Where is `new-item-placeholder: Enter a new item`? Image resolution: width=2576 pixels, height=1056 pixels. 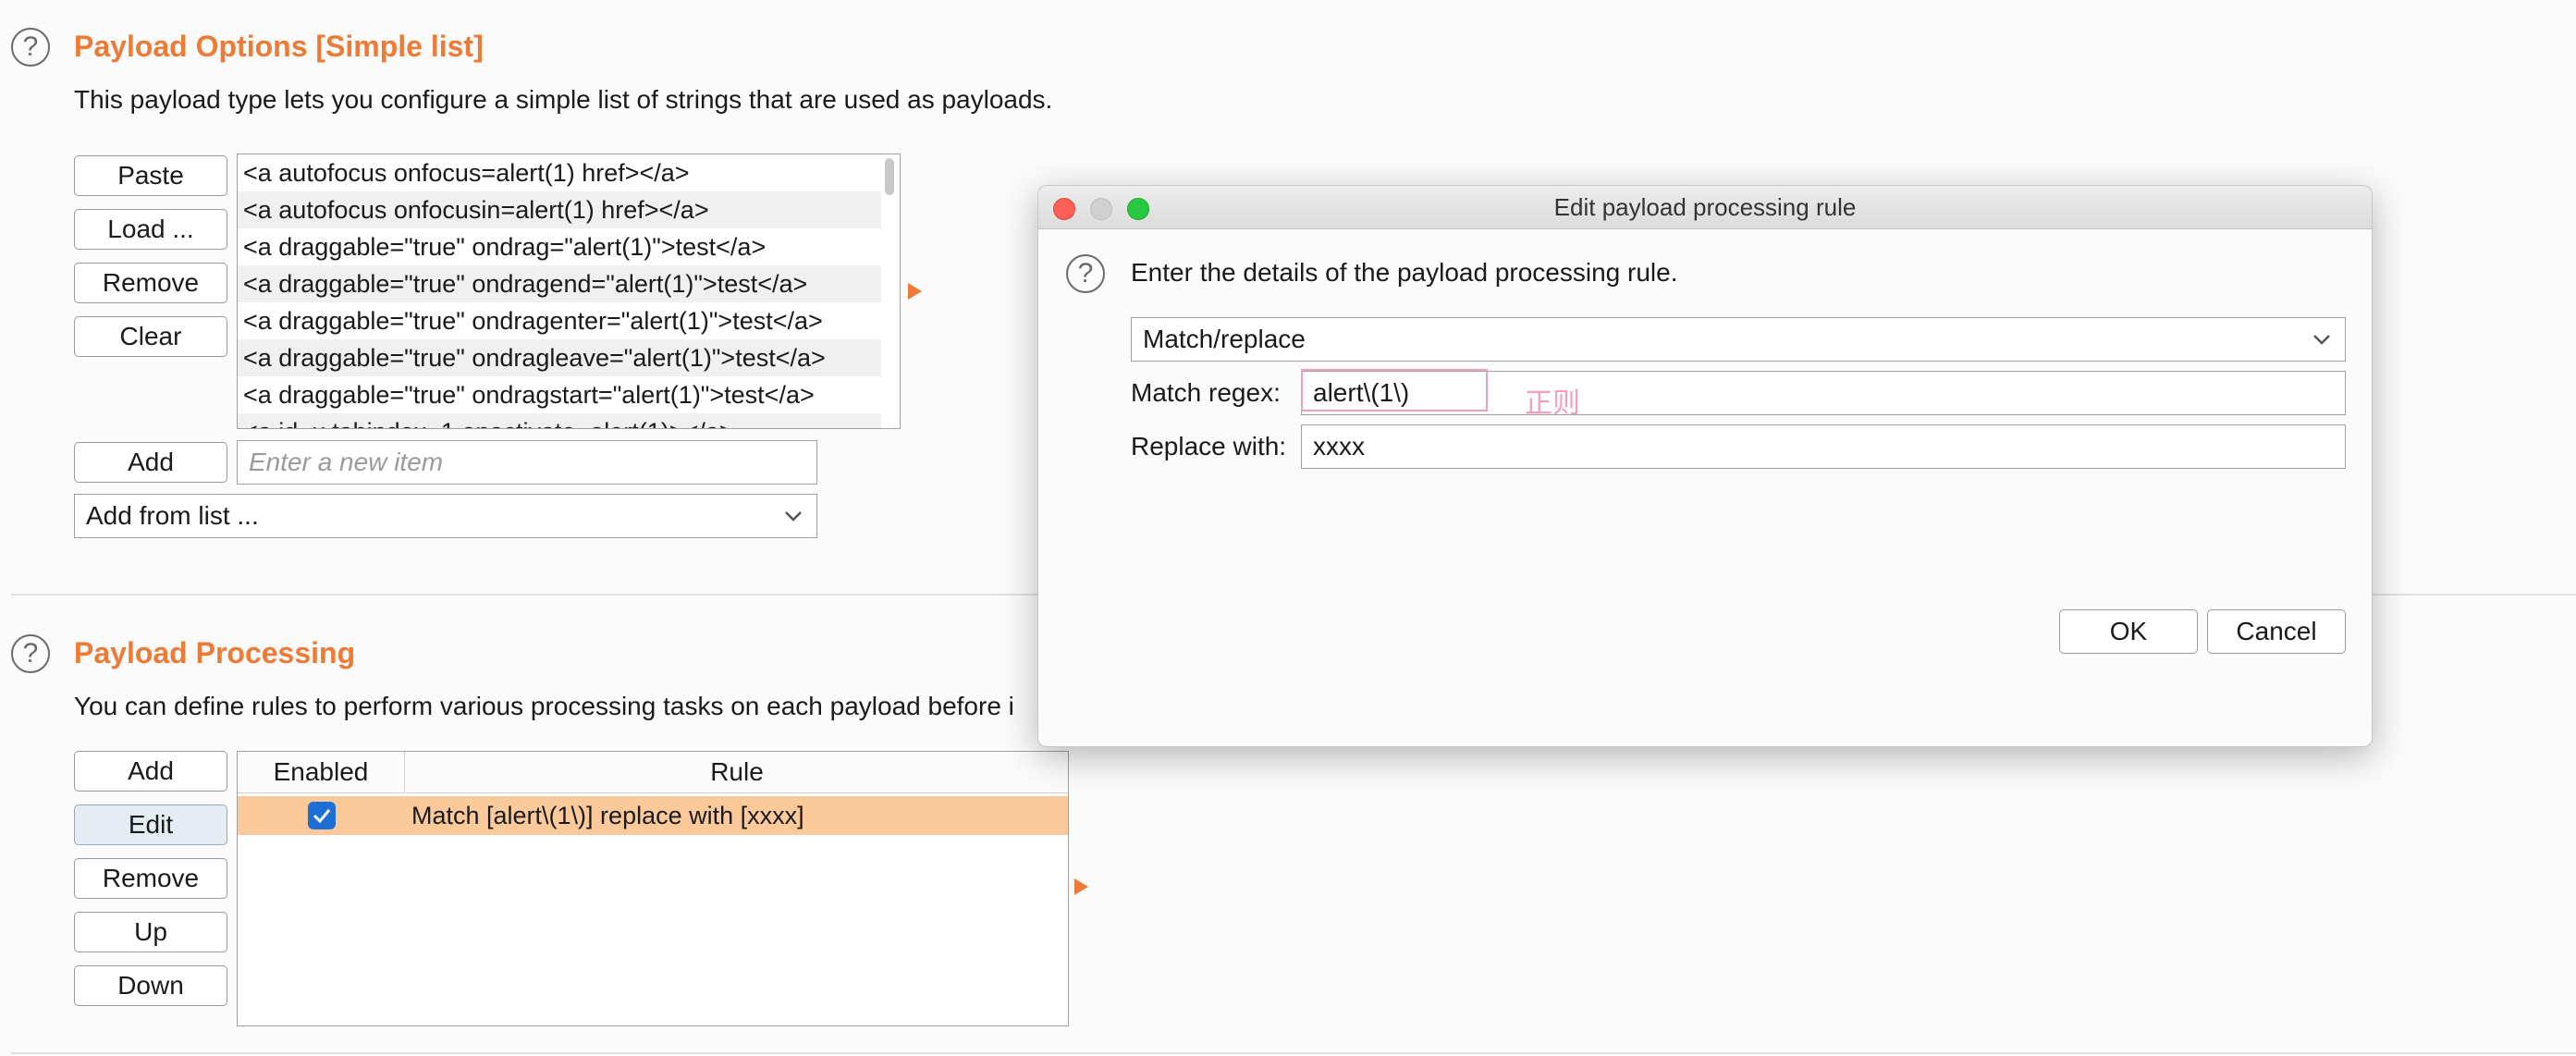
new-item-placeholder: Enter a new item is located at coordinates (347, 462).